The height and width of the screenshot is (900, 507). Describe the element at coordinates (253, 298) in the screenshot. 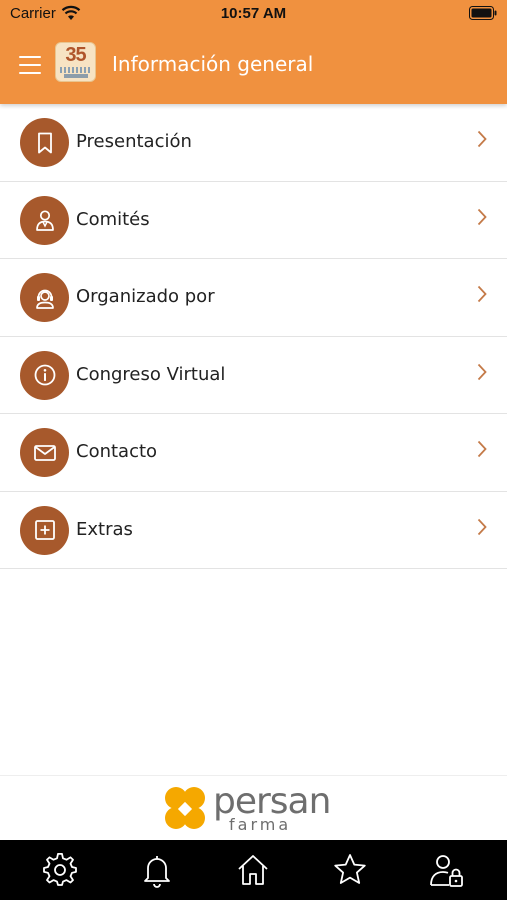

I see `menu-item-organizado-por: Organizado por` at that location.